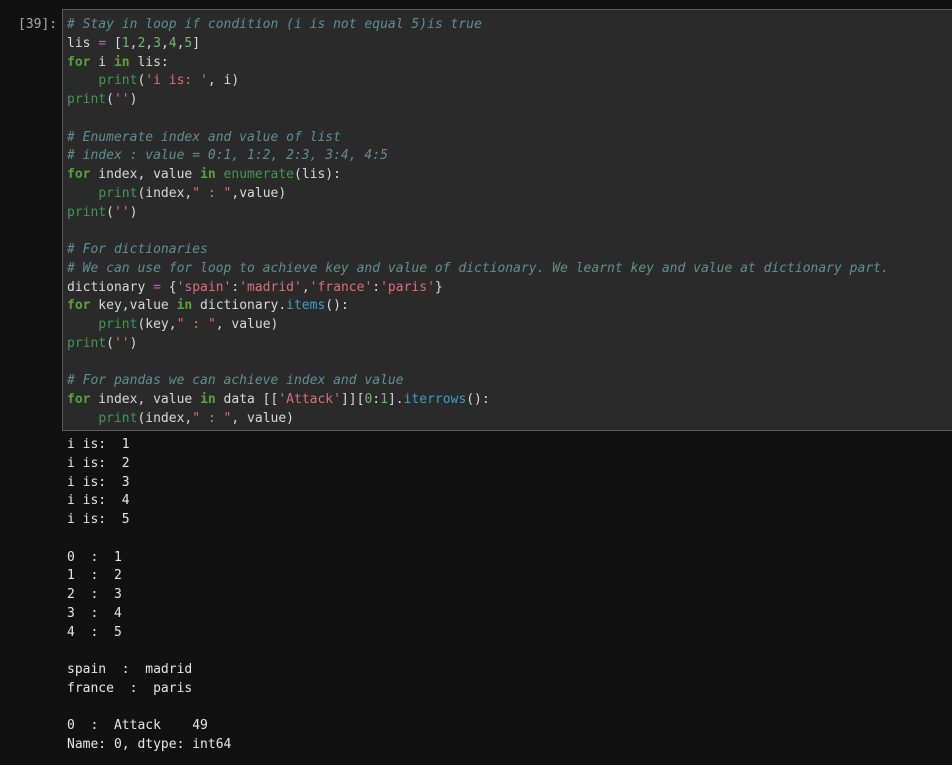 The height and width of the screenshot is (765, 952). I want to click on output-line: france : paris, so click(130, 688).